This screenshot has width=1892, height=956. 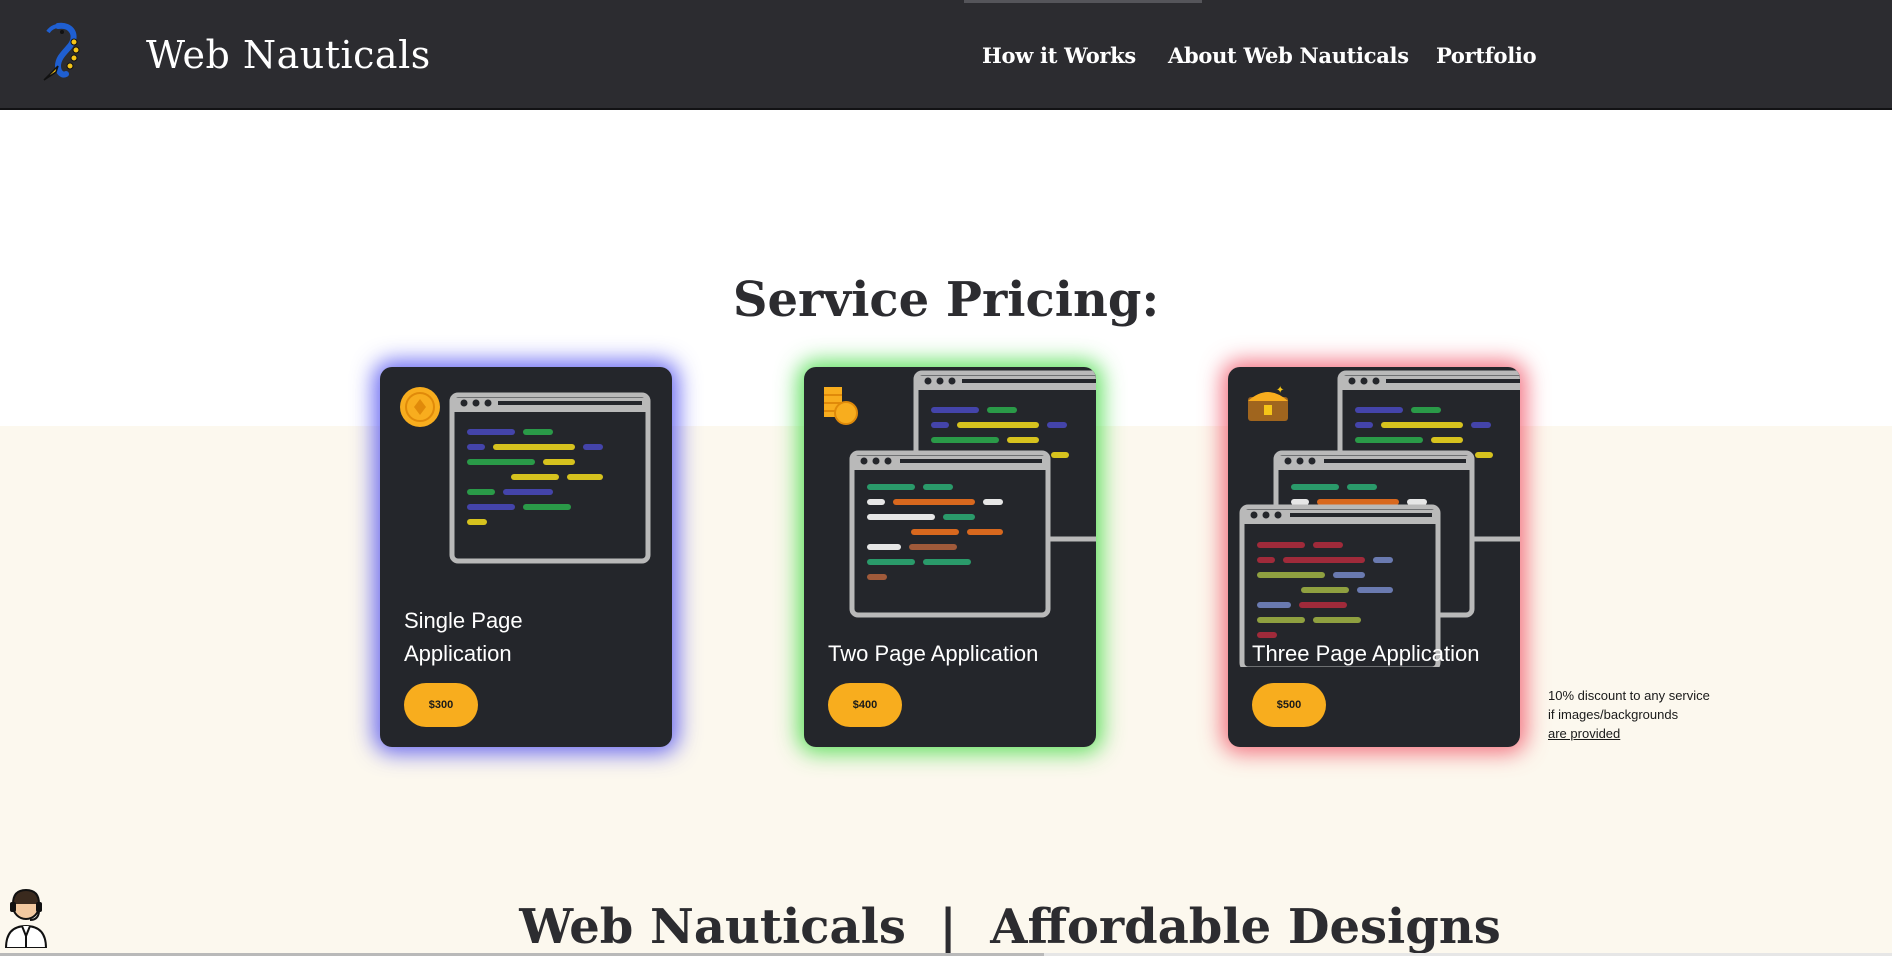 What do you see at coordinates (946, 300) in the screenshot?
I see `section-title: Service Pricing:` at bounding box center [946, 300].